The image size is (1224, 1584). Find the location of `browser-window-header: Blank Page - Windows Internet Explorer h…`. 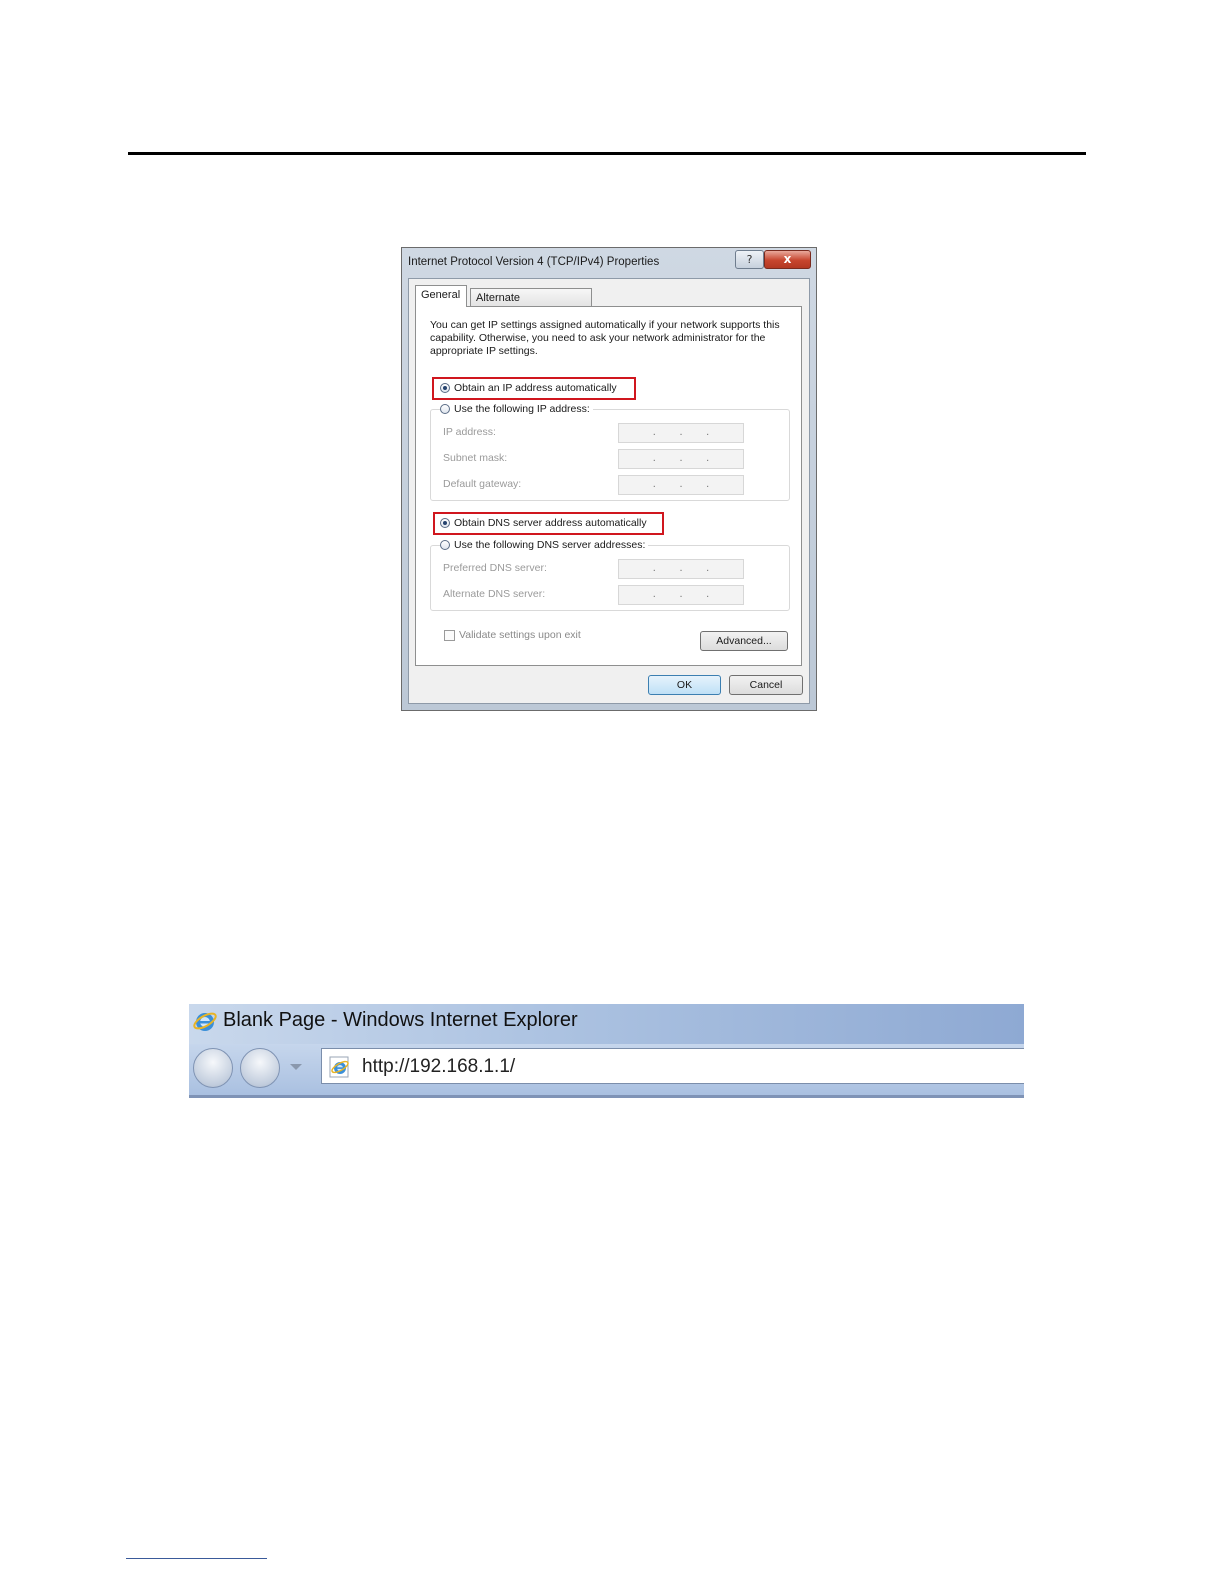

browser-window-header: Blank Page - Windows Internet Explorer h… is located at coordinates (606, 1051).